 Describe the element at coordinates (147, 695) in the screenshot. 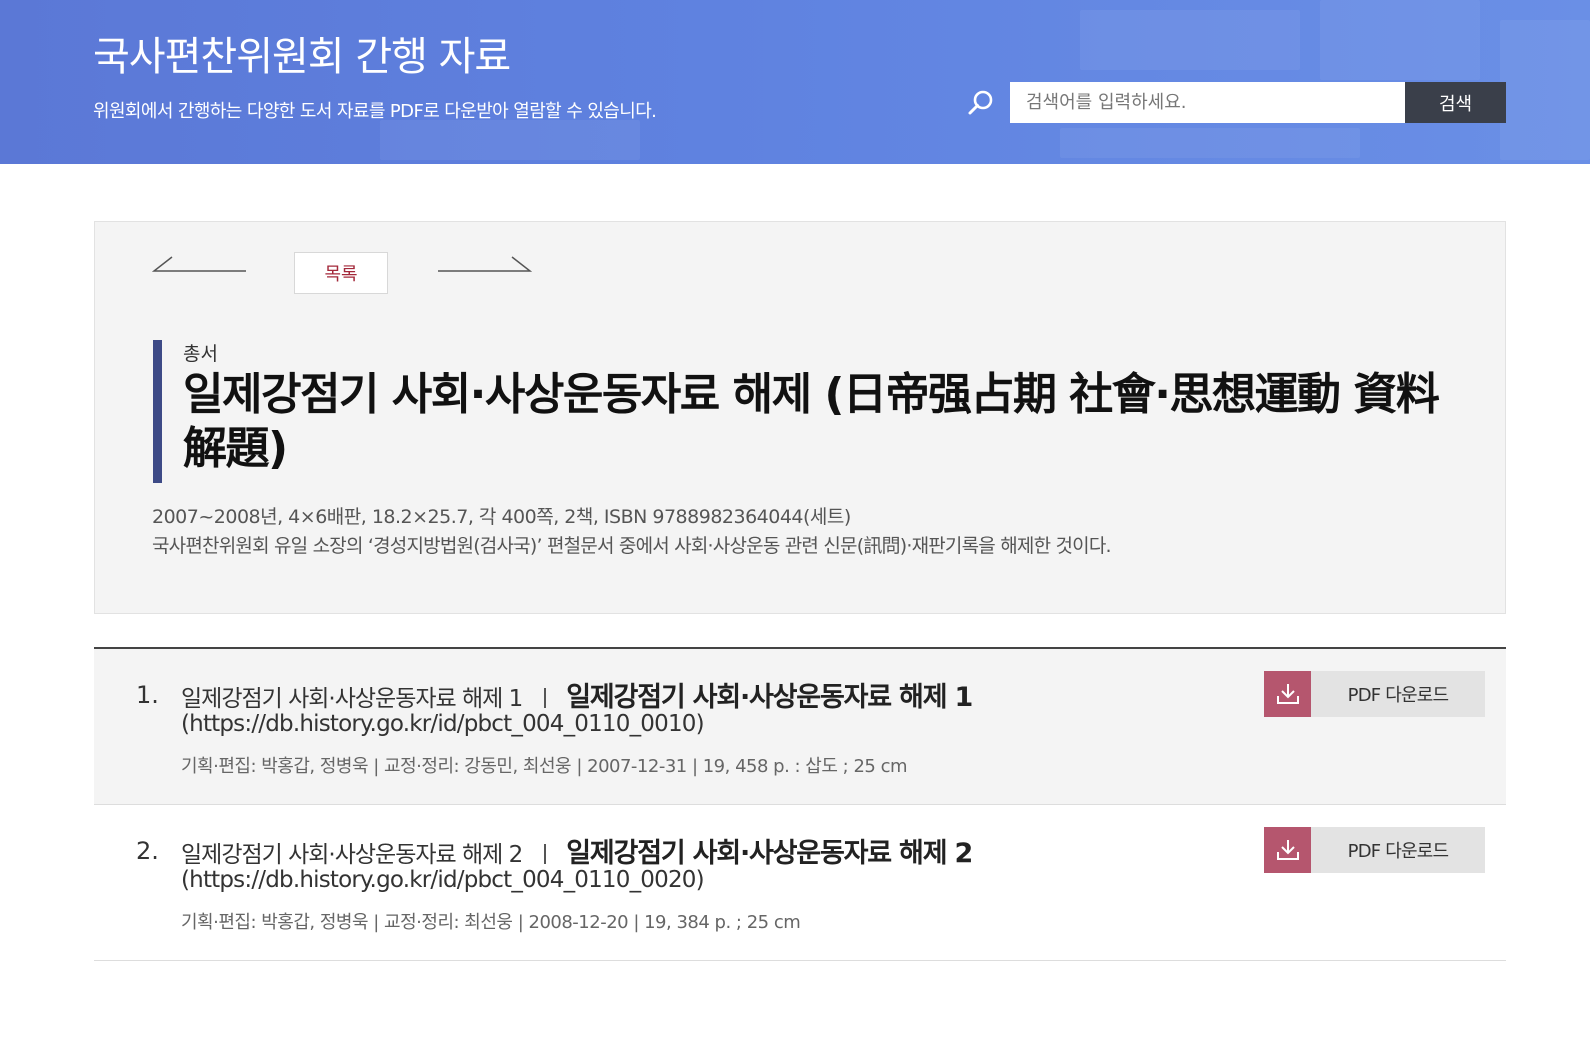

I see `item-number: 1.` at that location.